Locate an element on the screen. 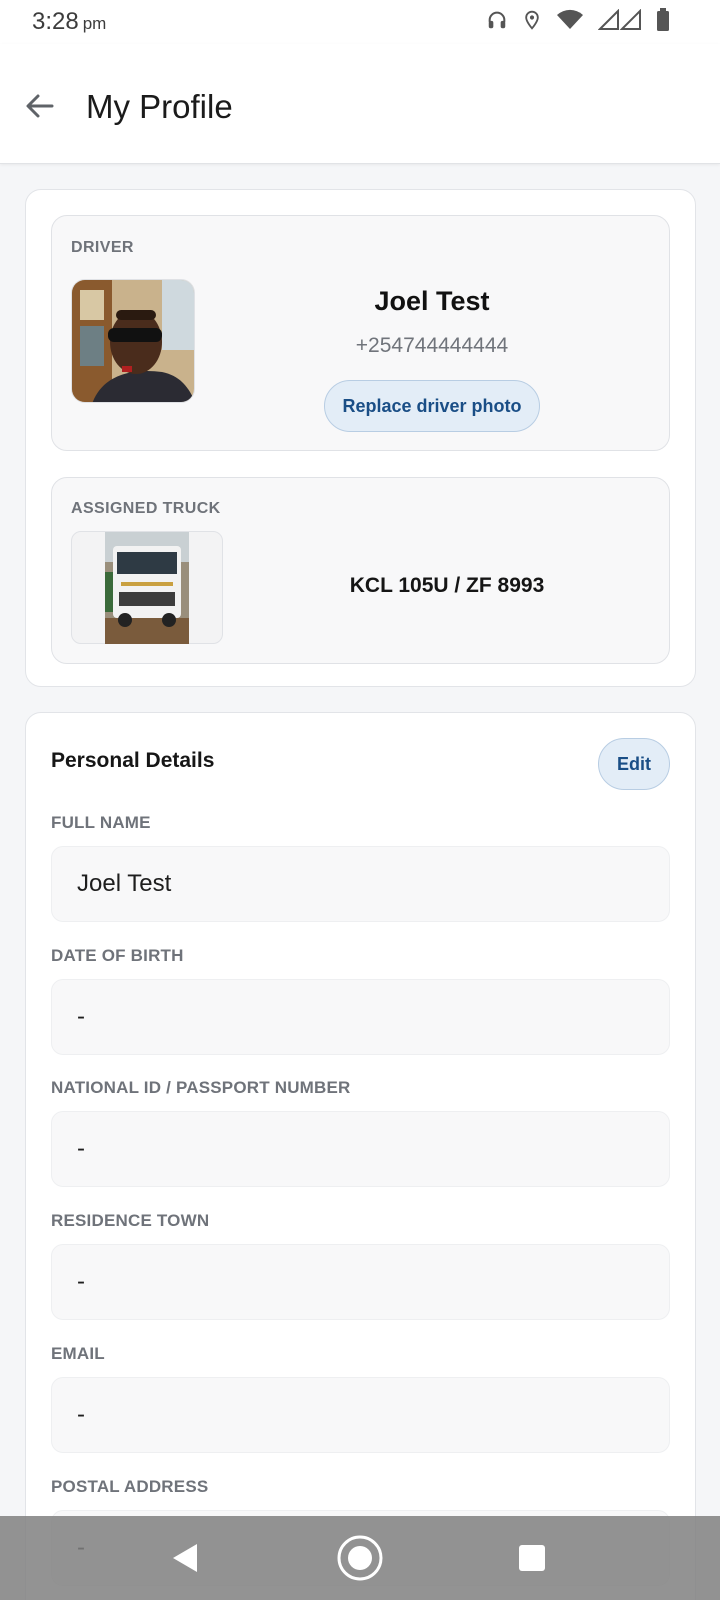  date-of-birth-label: DATE OF BIRTH is located at coordinates (117, 955).